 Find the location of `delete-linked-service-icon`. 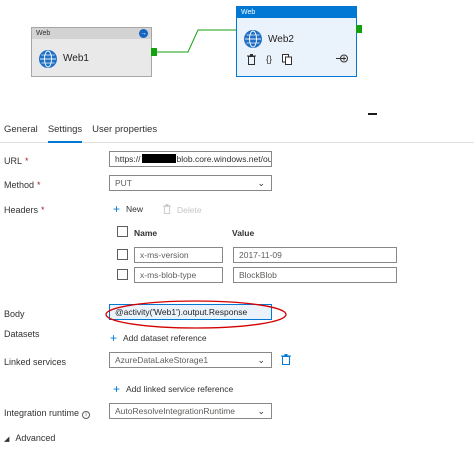

delete-linked-service-icon is located at coordinates (286, 359).